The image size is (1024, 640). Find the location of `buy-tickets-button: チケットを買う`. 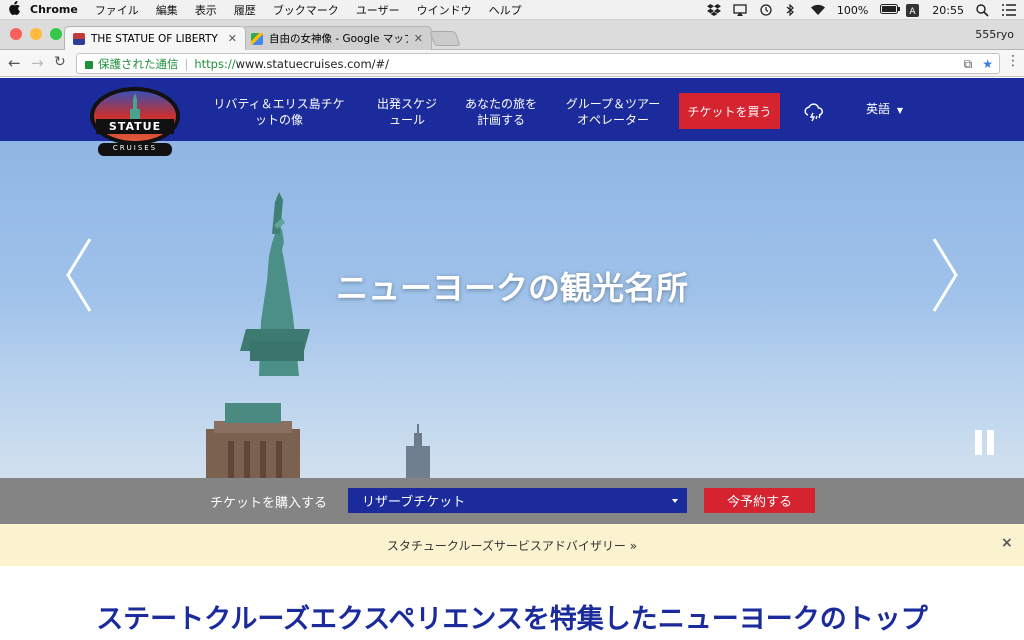

buy-tickets-button: チケットを買う is located at coordinates (729, 111).